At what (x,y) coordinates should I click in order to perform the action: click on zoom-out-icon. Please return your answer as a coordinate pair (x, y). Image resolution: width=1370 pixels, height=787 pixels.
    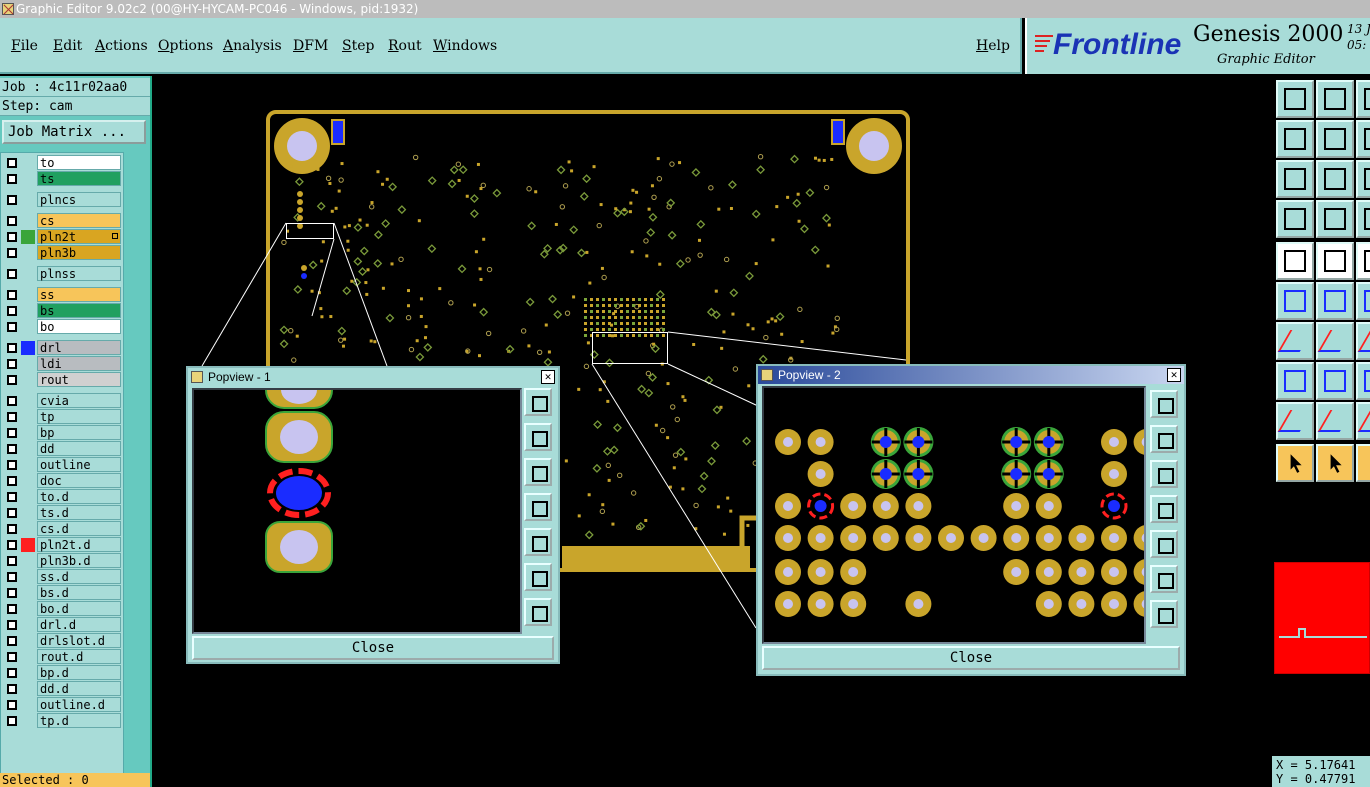
    Looking at the image, I should click on (538, 612).